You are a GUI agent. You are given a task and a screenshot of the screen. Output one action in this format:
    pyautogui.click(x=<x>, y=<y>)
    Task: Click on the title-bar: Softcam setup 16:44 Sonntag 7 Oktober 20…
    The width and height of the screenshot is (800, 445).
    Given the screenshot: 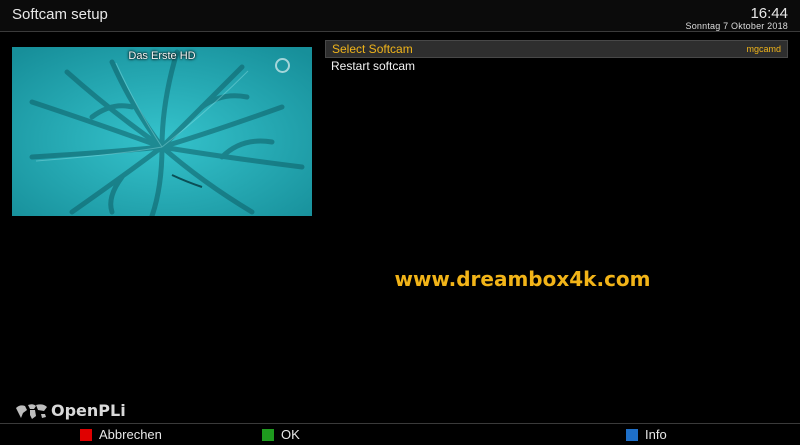 What is the action you would take?
    pyautogui.click(x=400, y=16)
    